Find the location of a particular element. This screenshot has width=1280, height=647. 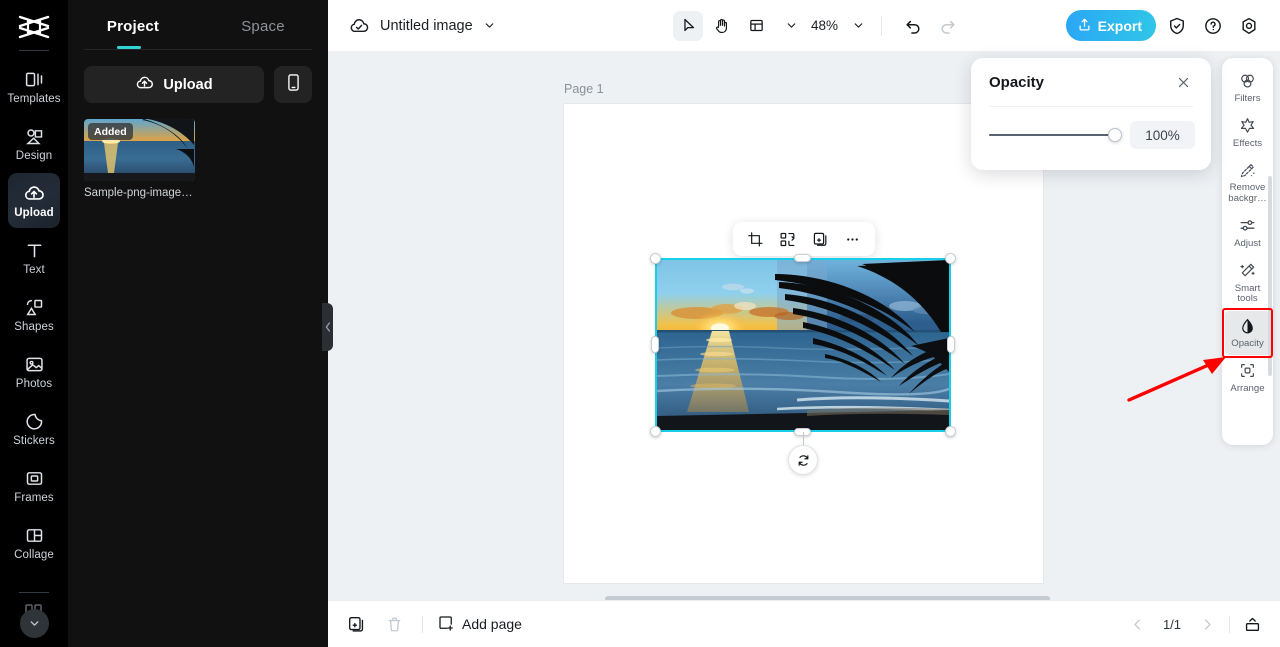

tool-arrange: Arrange is located at coordinates (1247, 377).